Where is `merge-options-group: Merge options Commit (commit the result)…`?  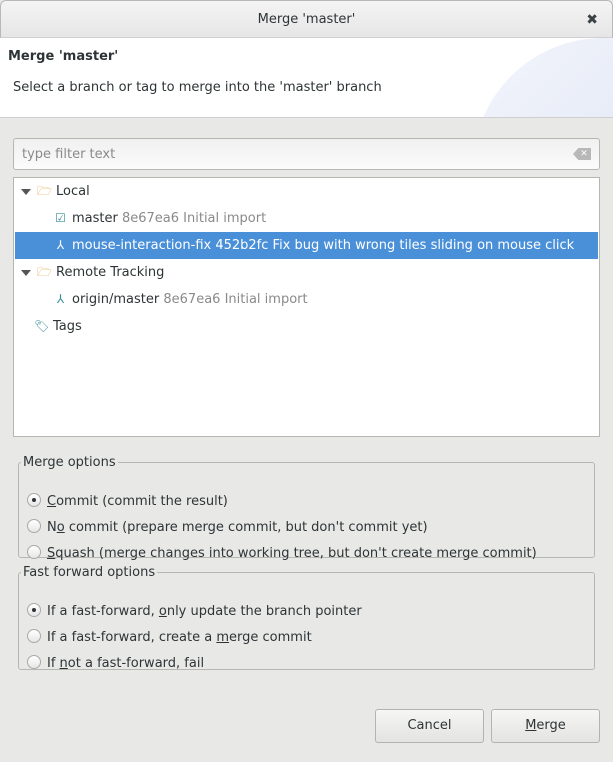
merge-options-group: Merge options Commit (commit the result)… is located at coordinates (306, 508).